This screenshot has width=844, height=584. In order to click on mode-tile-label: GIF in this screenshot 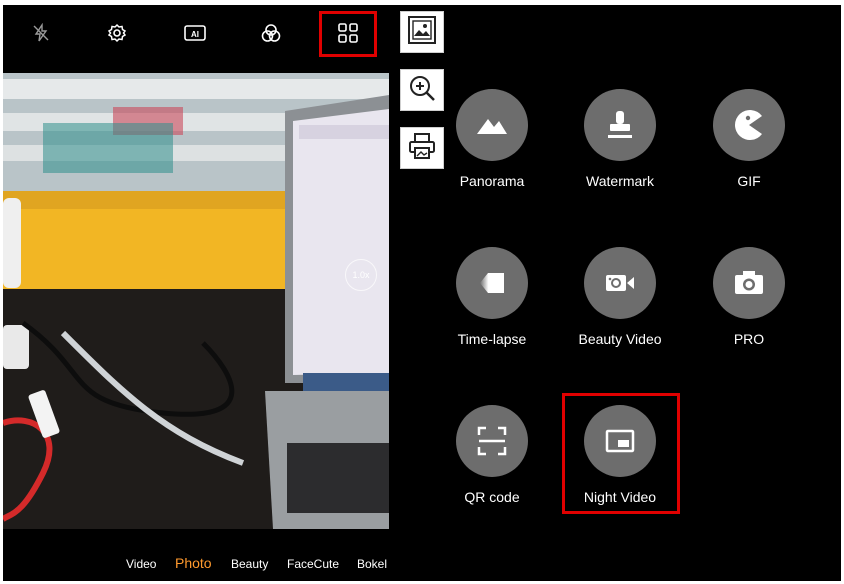, I will do `click(749, 181)`.